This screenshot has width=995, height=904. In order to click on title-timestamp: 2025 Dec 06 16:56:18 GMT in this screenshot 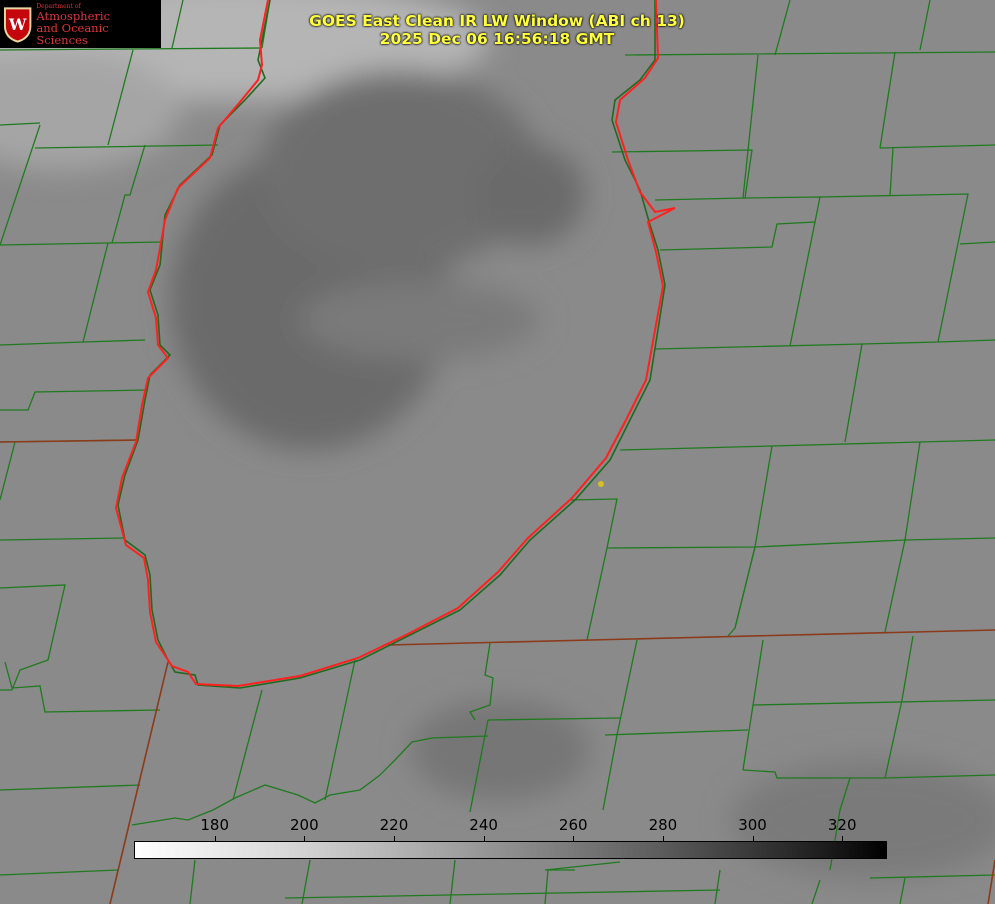, I will do `click(497, 39)`.